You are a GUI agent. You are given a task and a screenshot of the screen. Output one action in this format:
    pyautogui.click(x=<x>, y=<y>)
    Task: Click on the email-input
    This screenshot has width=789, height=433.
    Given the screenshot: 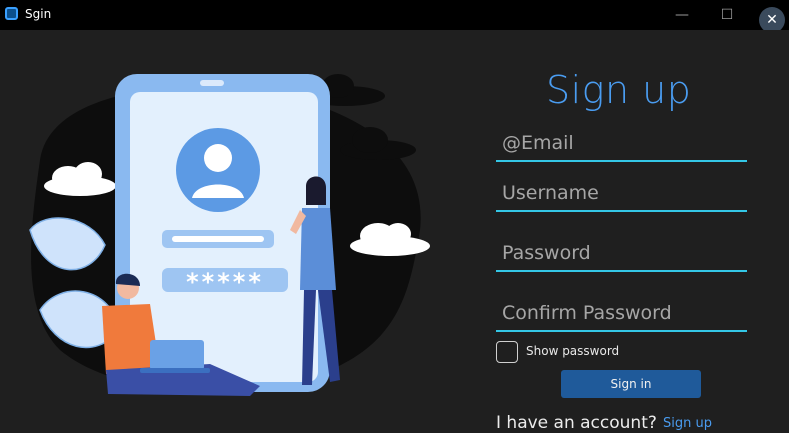 What is the action you would take?
    pyautogui.click(x=621, y=143)
    